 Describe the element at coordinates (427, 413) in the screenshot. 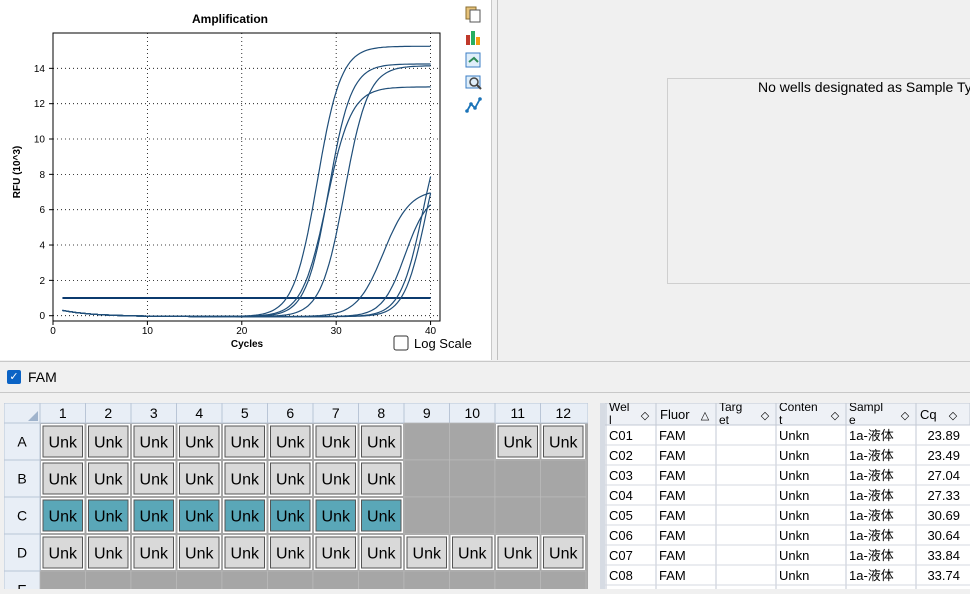

I see `column-header: 9` at that location.